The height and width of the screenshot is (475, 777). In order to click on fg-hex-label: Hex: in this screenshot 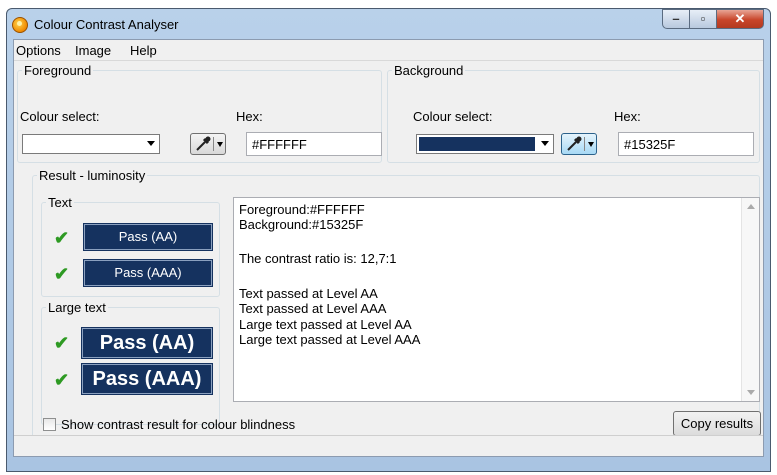, I will do `click(249, 116)`.